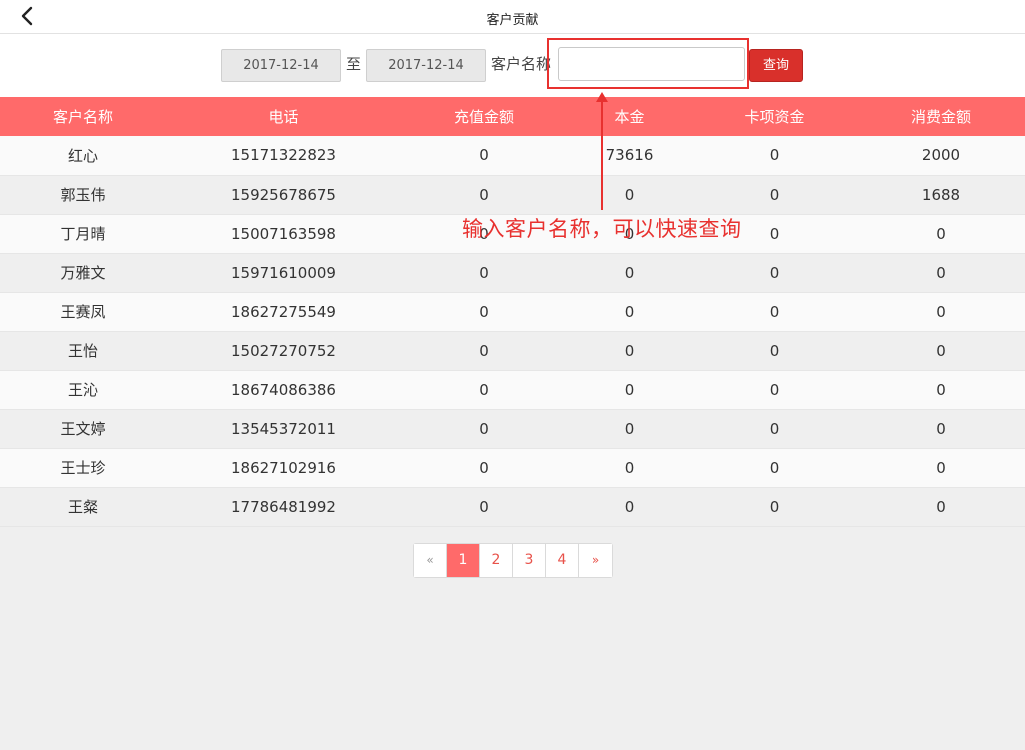 This screenshot has width=1025, height=750. Describe the element at coordinates (83, 273) in the screenshot. I see `cell-name: 万雅文` at that location.